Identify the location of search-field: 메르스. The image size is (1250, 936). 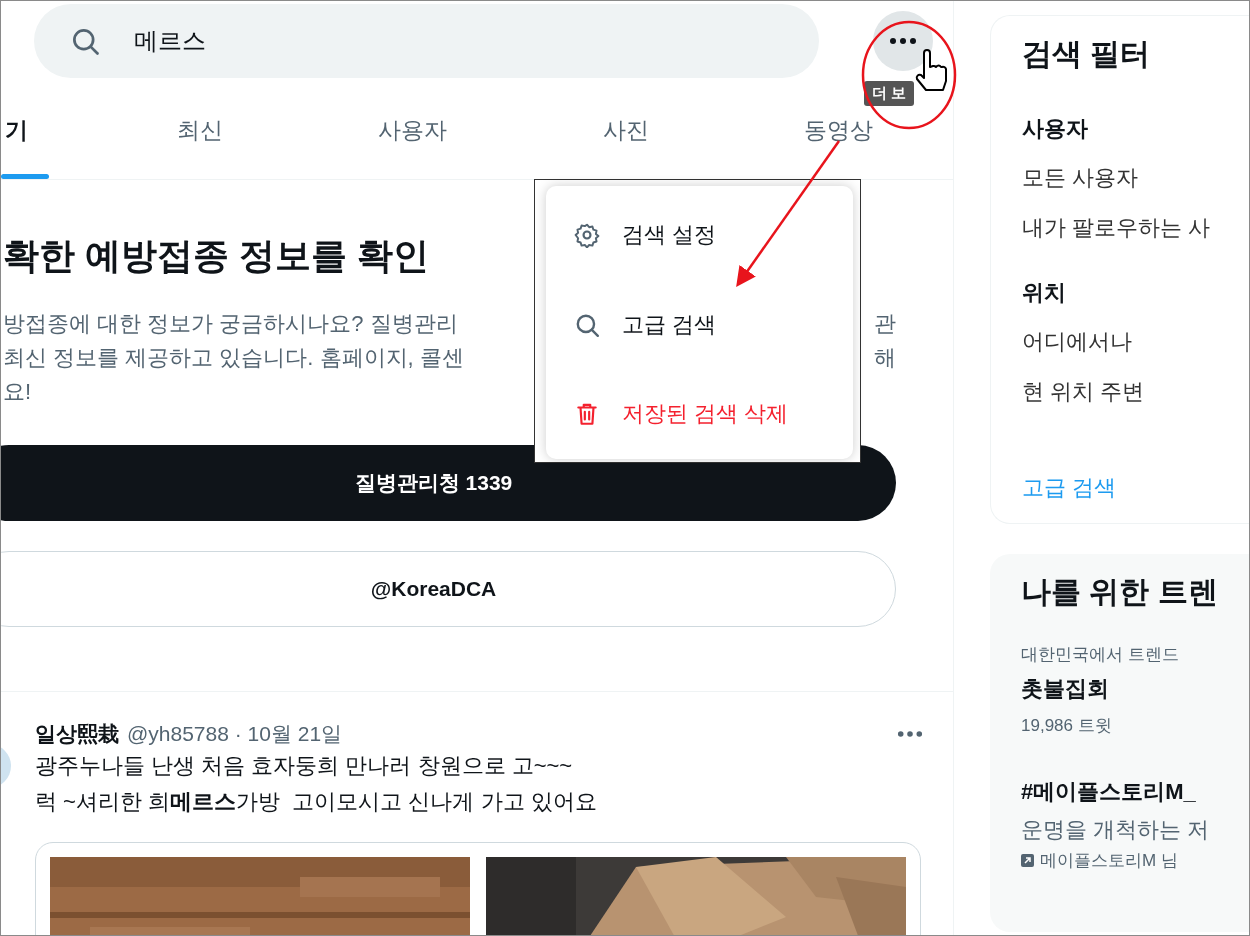
(426, 41).